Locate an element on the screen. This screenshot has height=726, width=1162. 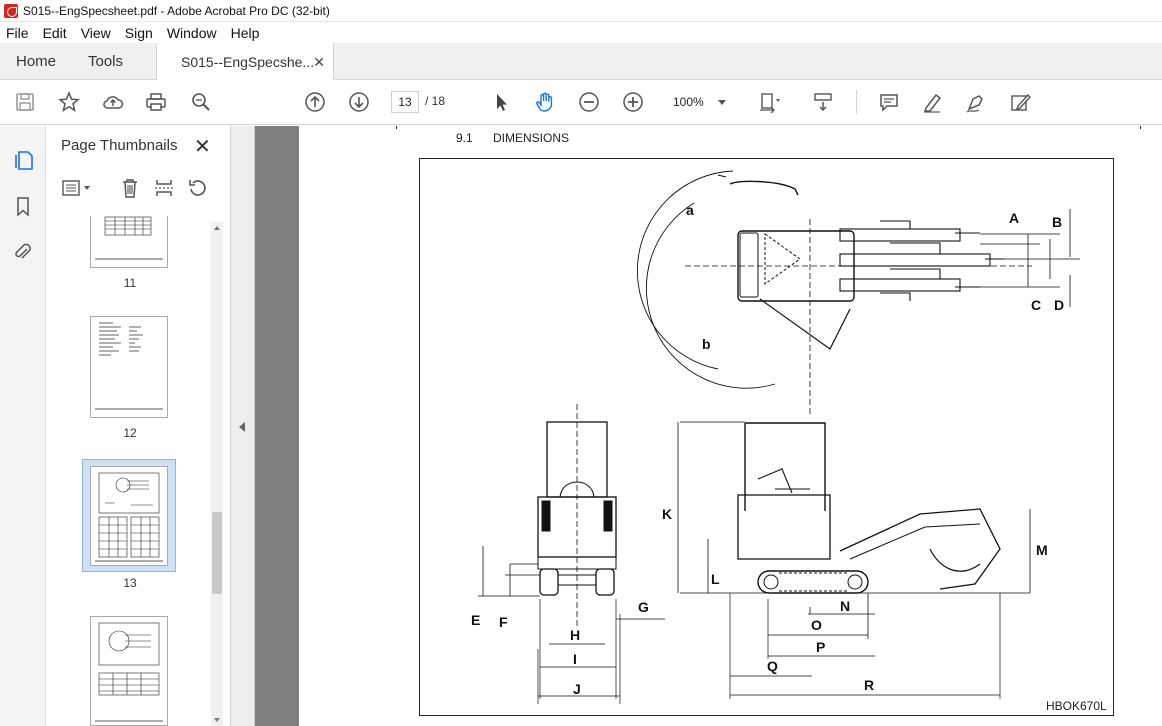
section-number: 9.1 is located at coordinates (464, 138).